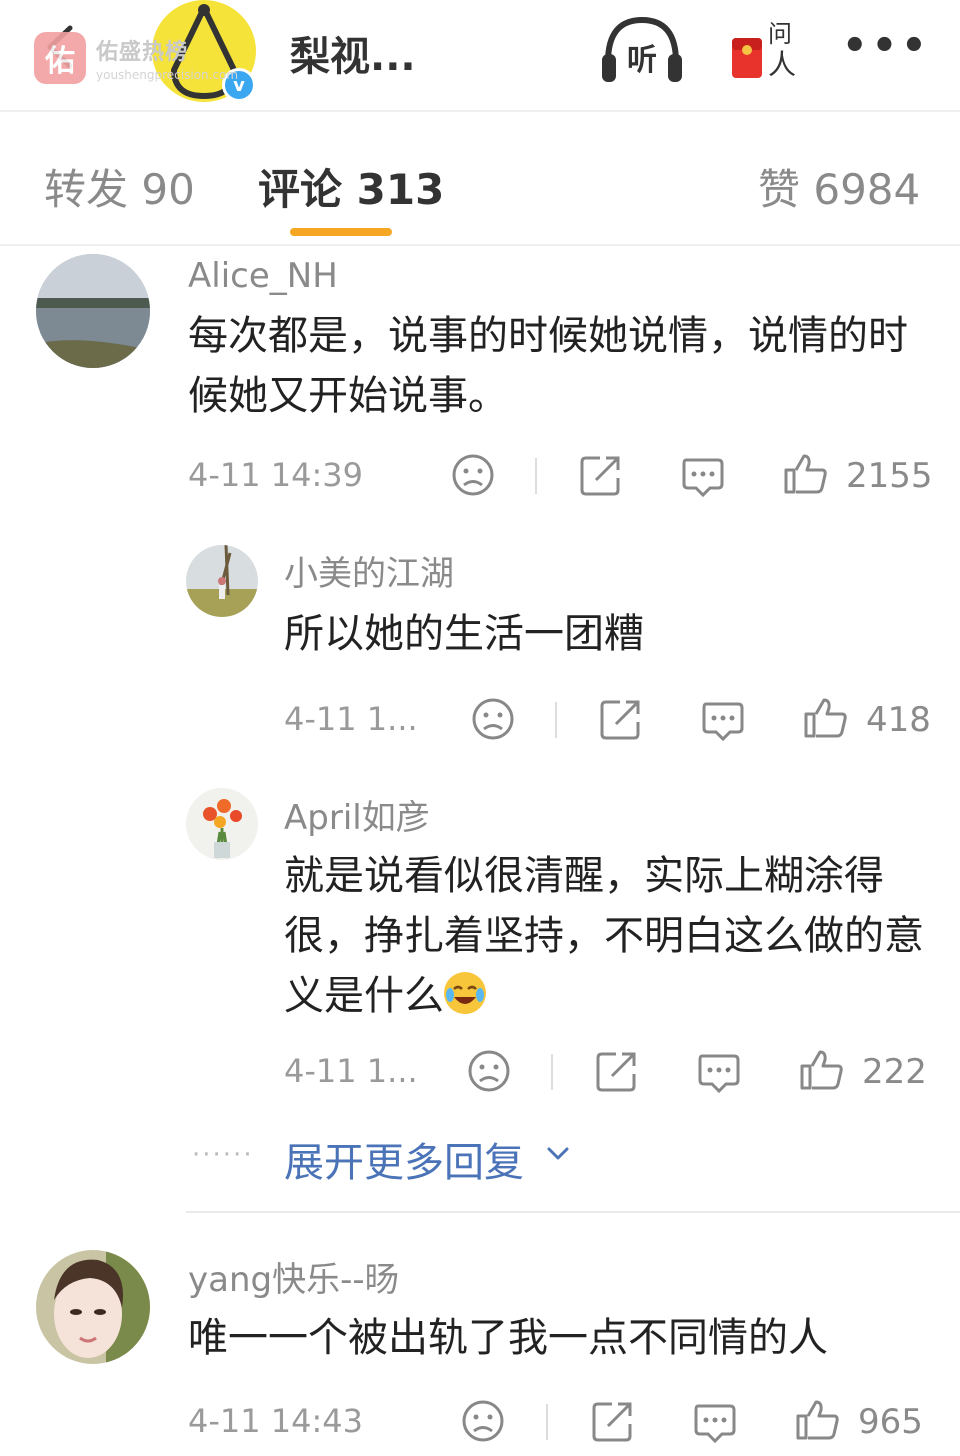  What do you see at coordinates (351, 186) in the screenshot?
I see `tab-comments: 评论 313` at bounding box center [351, 186].